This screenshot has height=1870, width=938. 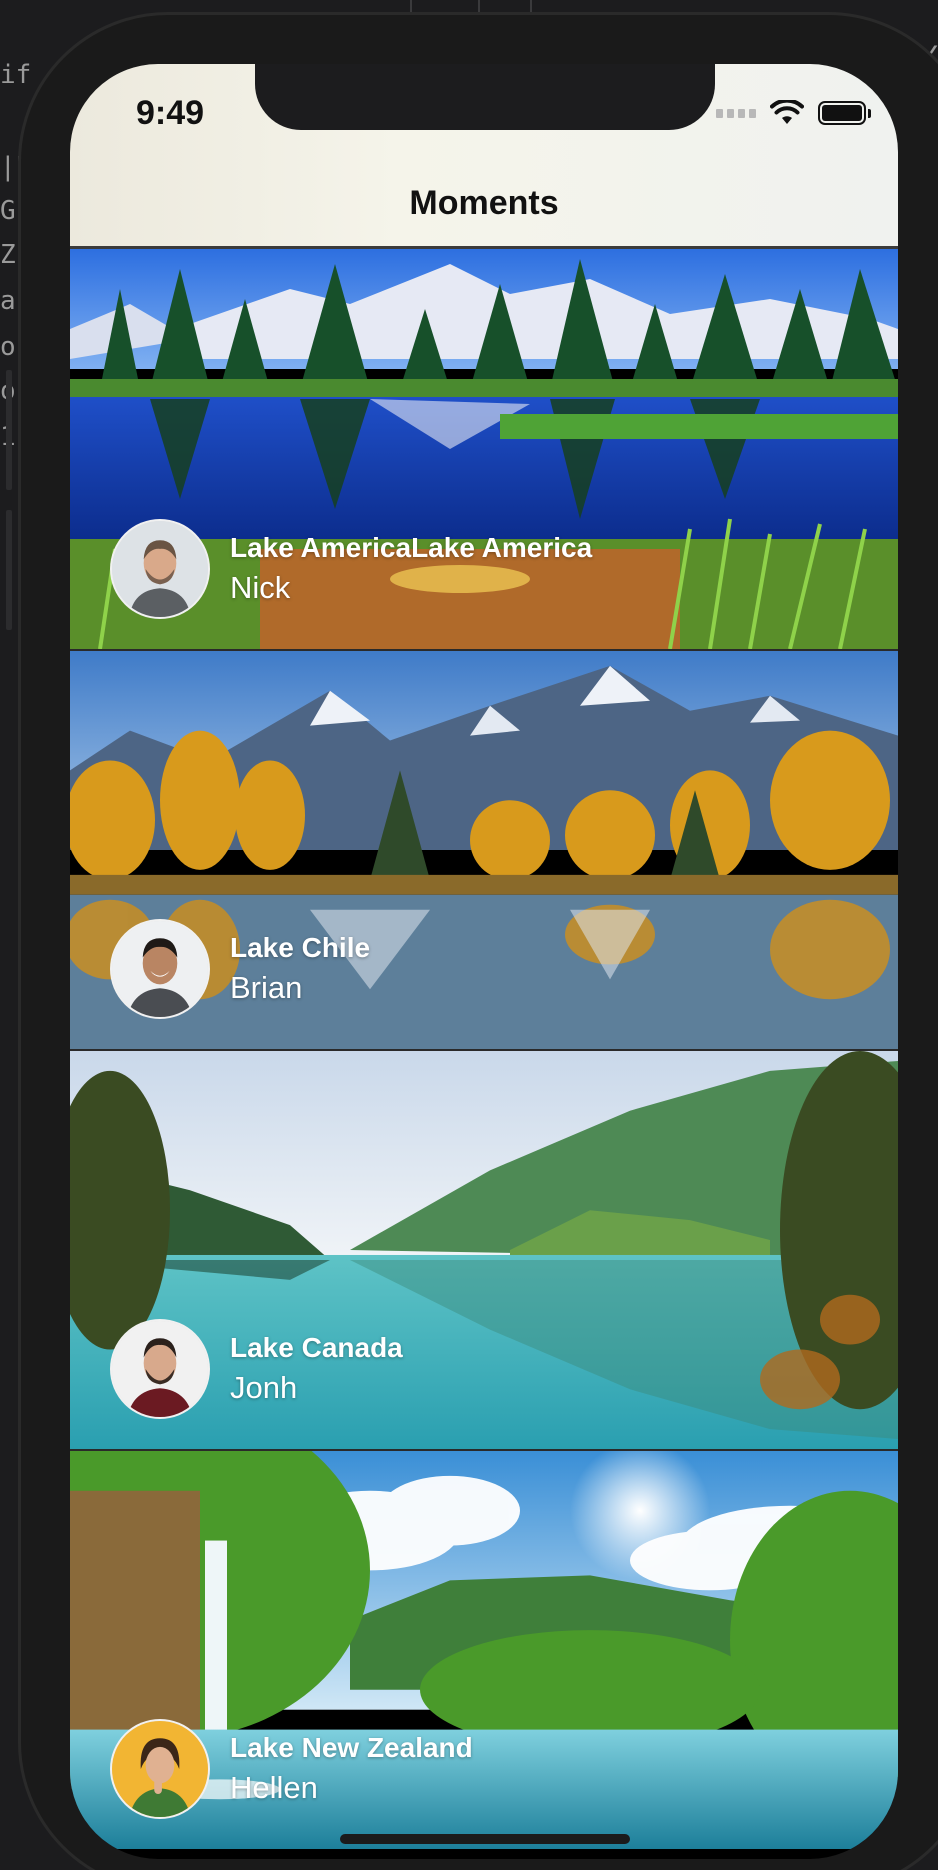 I want to click on code-fragment: if, so click(x=16, y=75).